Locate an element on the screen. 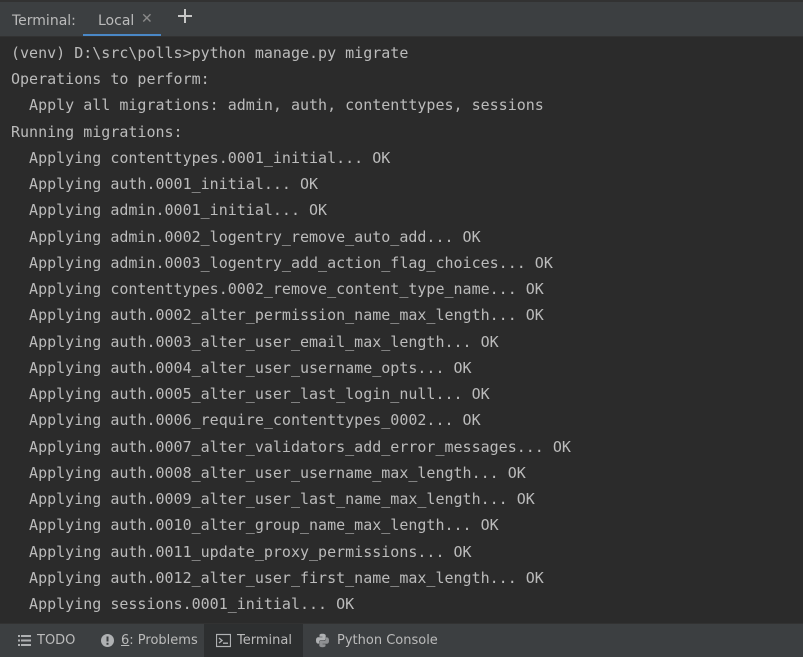  python-console-button: Python Console is located at coordinates (375, 640).